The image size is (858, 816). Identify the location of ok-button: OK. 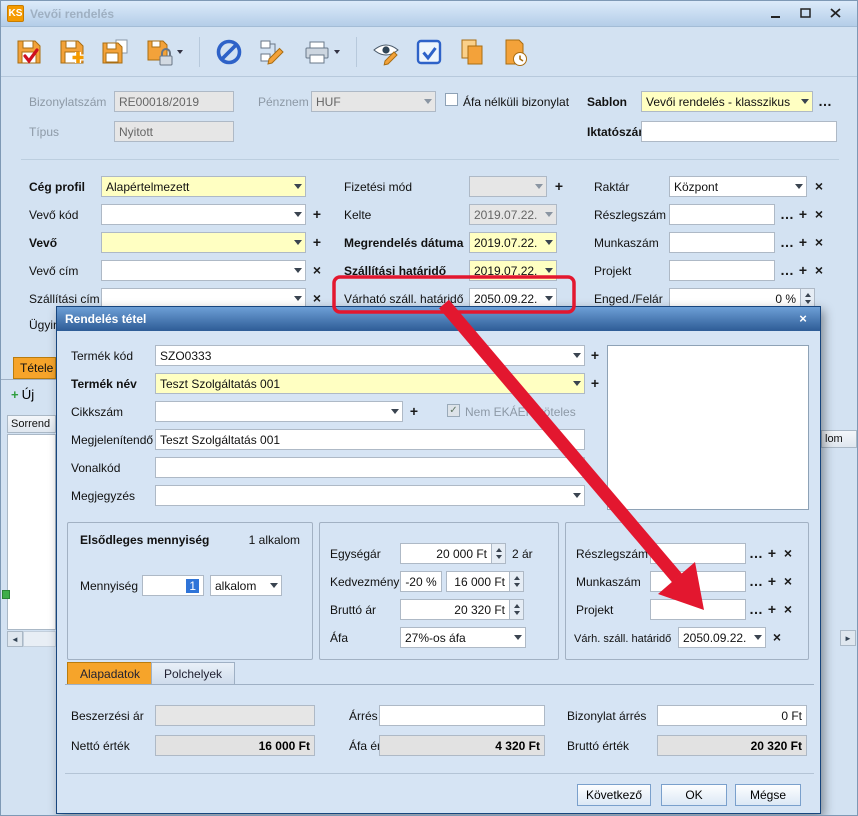
(694, 795).